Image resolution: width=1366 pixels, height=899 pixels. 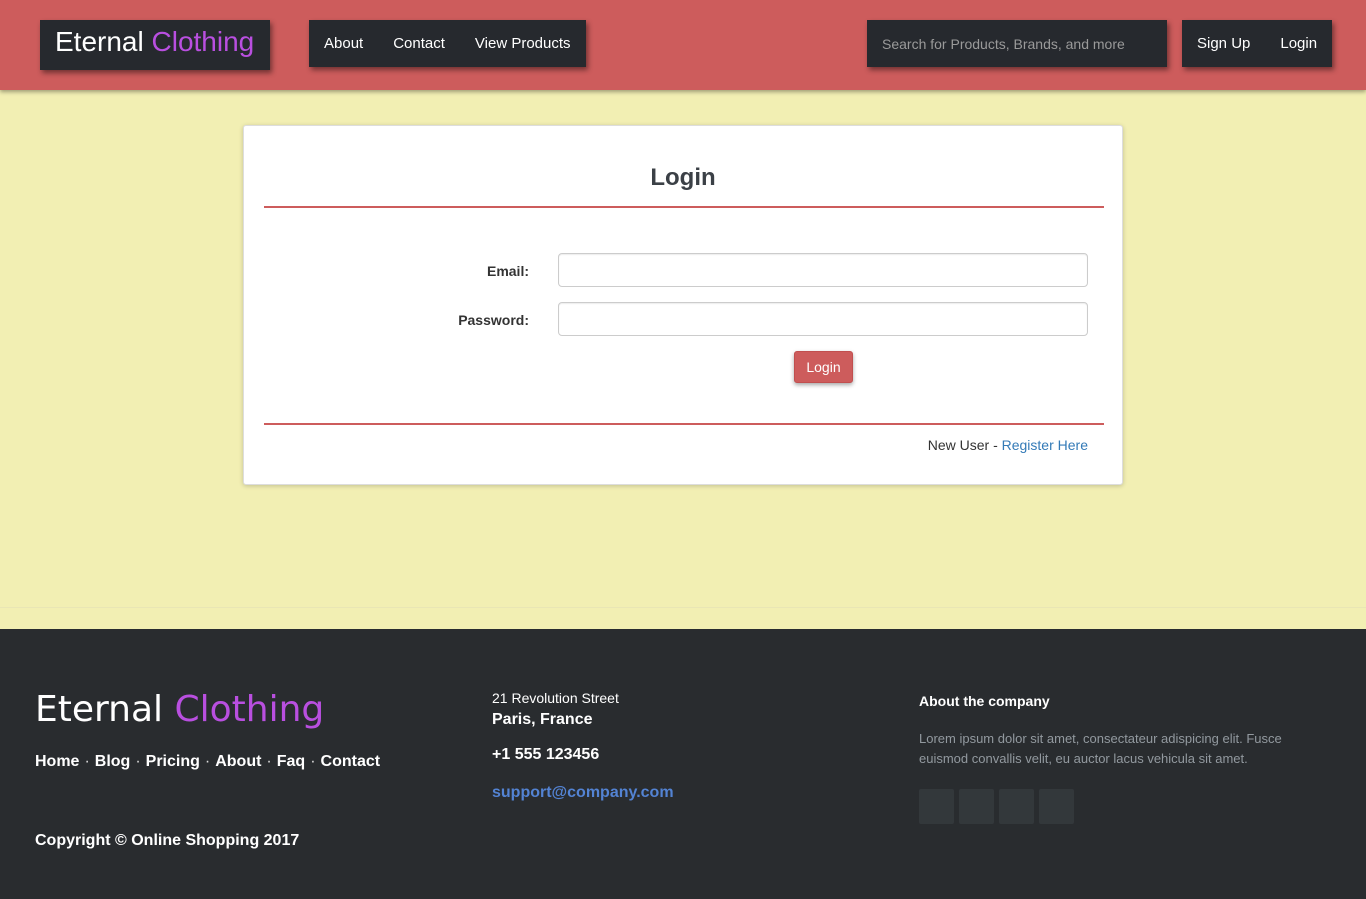 What do you see at coordinates (542, 719) in the screenshot?
I see `address-city: Paris, France` at bounding box center [542, 719].